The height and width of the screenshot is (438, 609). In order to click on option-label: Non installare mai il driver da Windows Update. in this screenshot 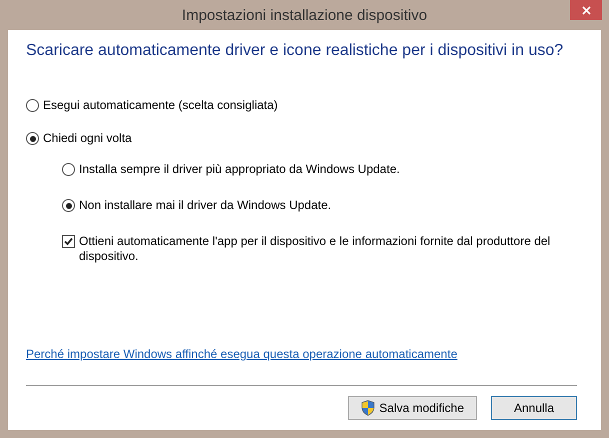, I will do `click(205, 205)`.